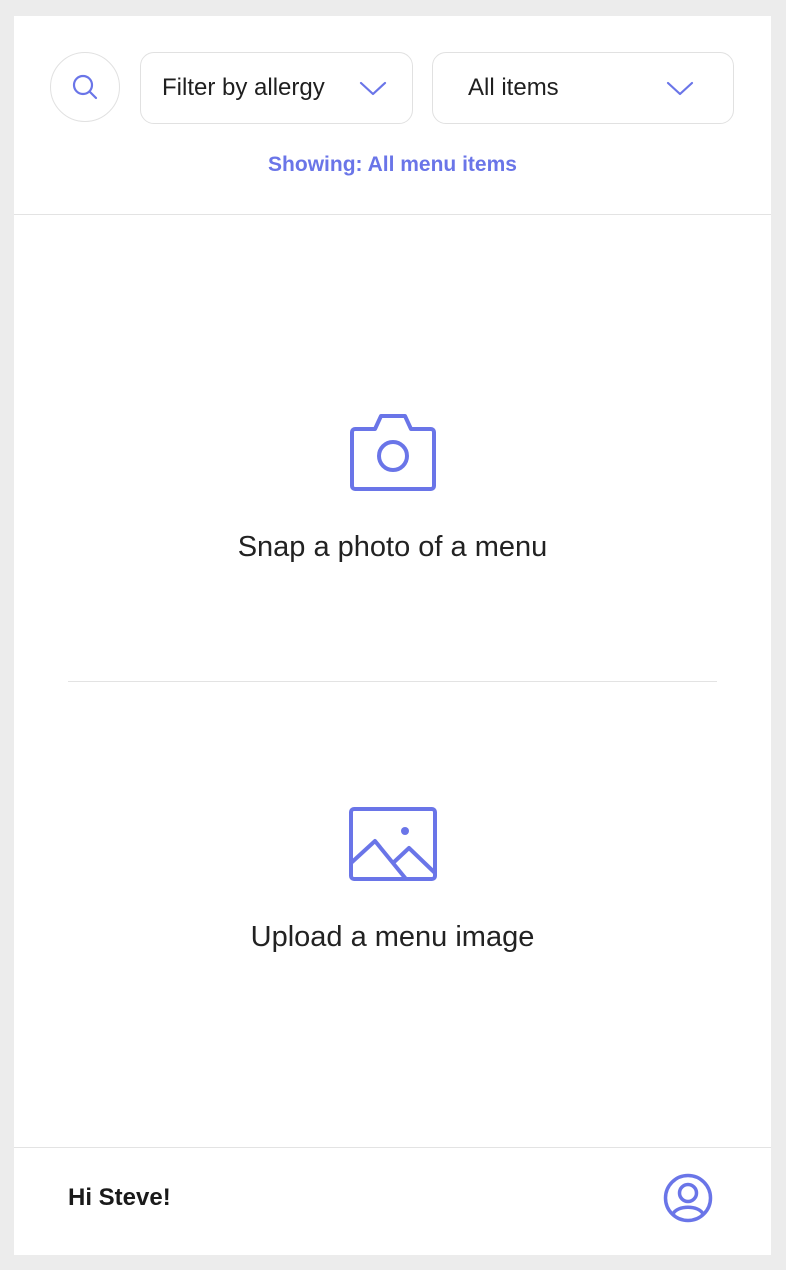 The height and width of the screenshot is (1270, 786). What do you see at coordinates (392, 164) in the screenshot?
I see `showing-status: Showing: All menu items` at bounding box center [392, 164].